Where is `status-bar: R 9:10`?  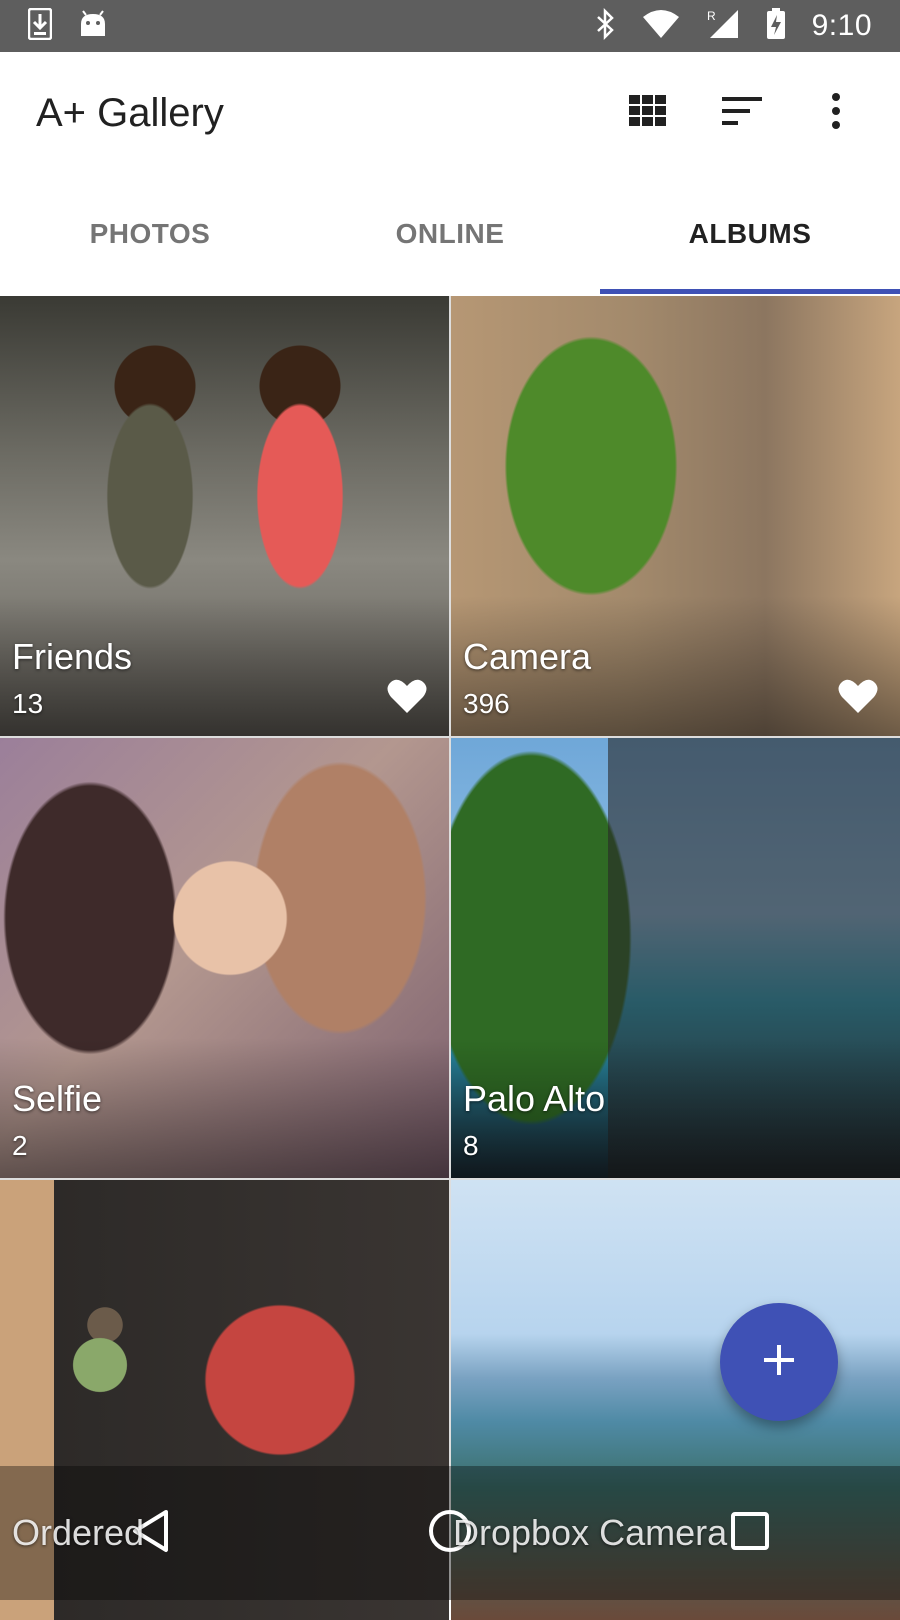 status-bar: R 9:10 is located at coordinates (450, 26).